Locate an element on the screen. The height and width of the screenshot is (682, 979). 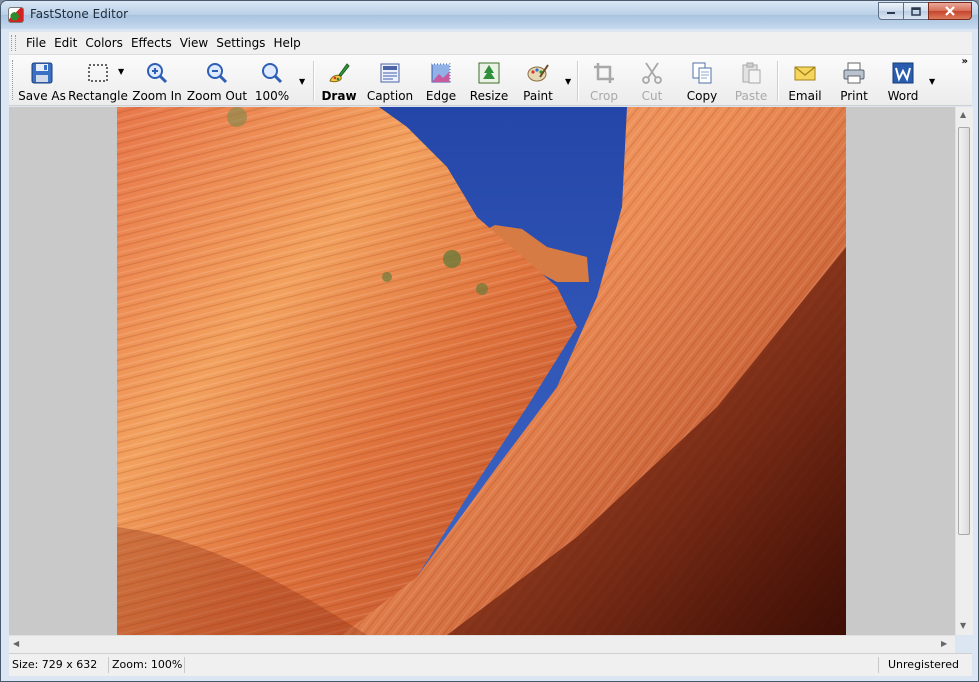
edge-icon is located at coordinates (441, 73).